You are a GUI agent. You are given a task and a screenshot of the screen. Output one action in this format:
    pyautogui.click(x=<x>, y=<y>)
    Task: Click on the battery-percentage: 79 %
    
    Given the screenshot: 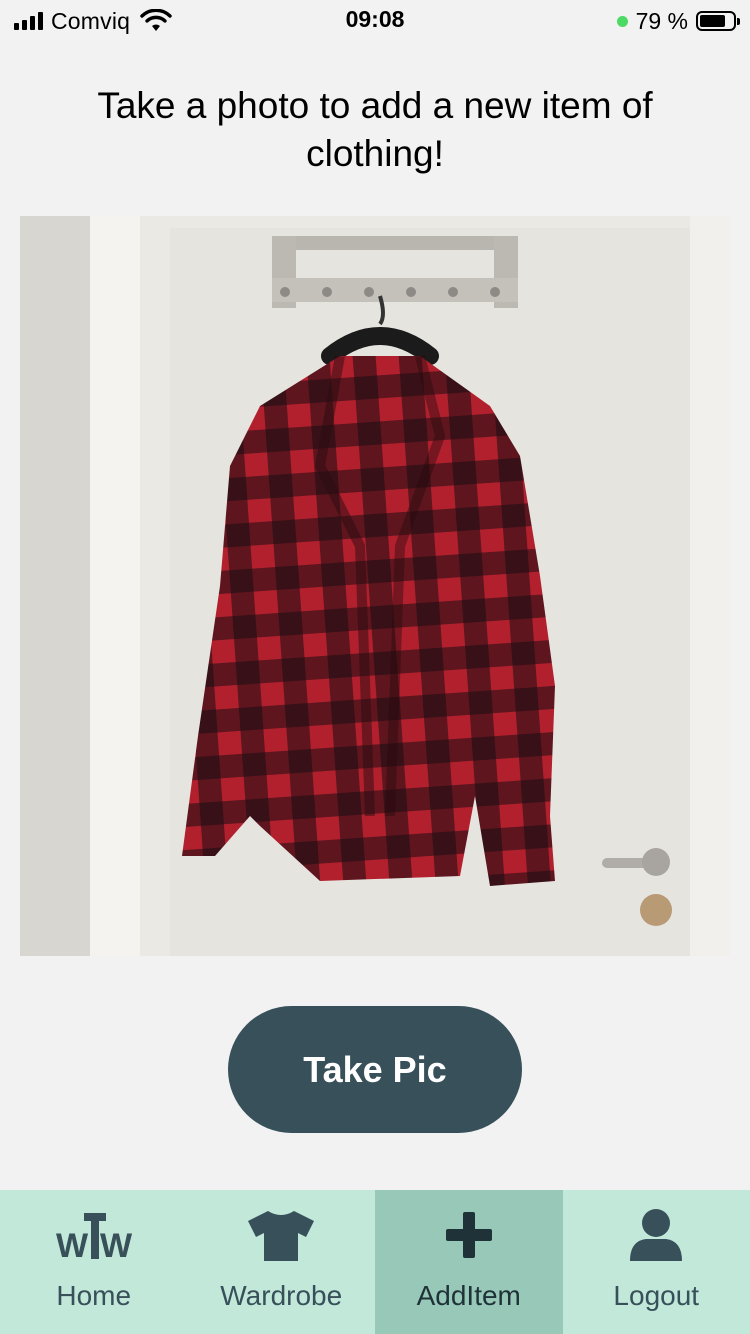 What is the action you would take?
    pyautogui.click(x=661, y=20)
    